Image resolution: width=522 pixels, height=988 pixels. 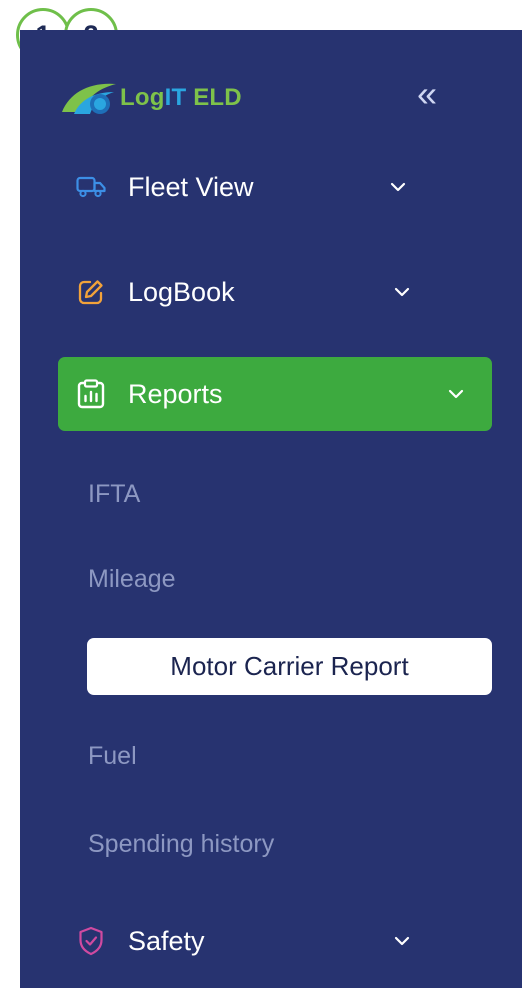 I want to click on brand-eld: ELD, so click(x=214, y=97).